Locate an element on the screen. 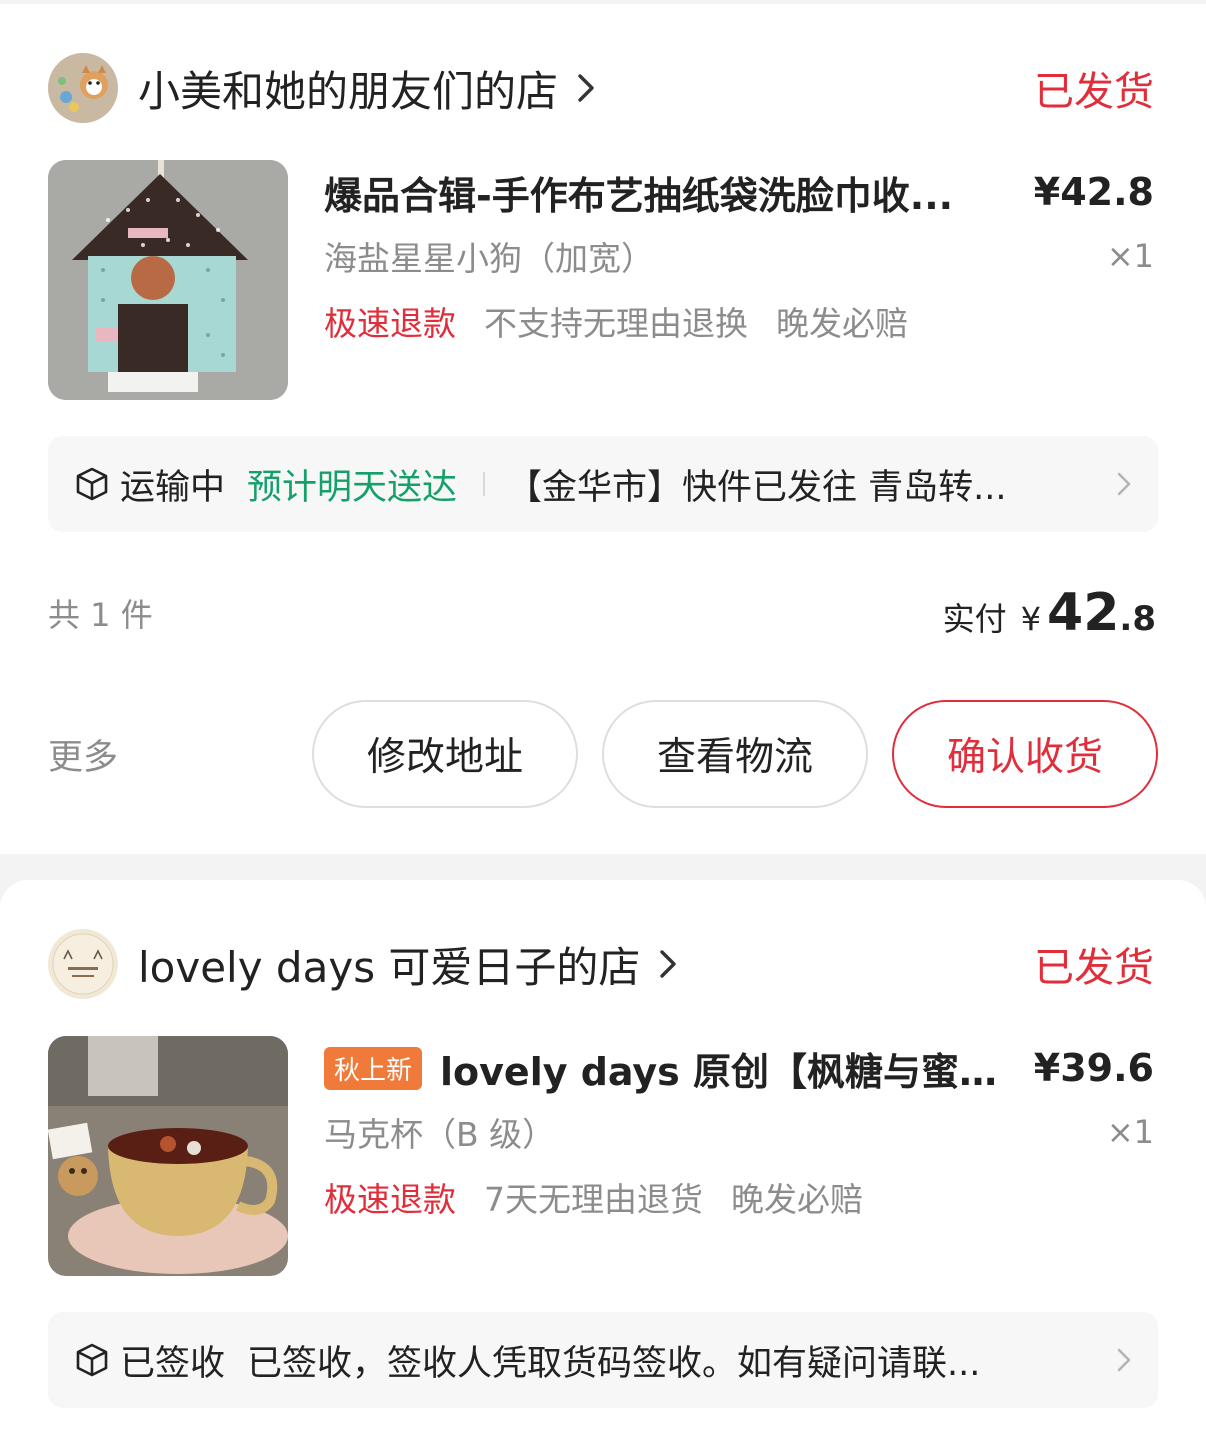 This screenshot has width=1206, height=1446. item-count: 共 1 件 is located at coordinates (100, 615).